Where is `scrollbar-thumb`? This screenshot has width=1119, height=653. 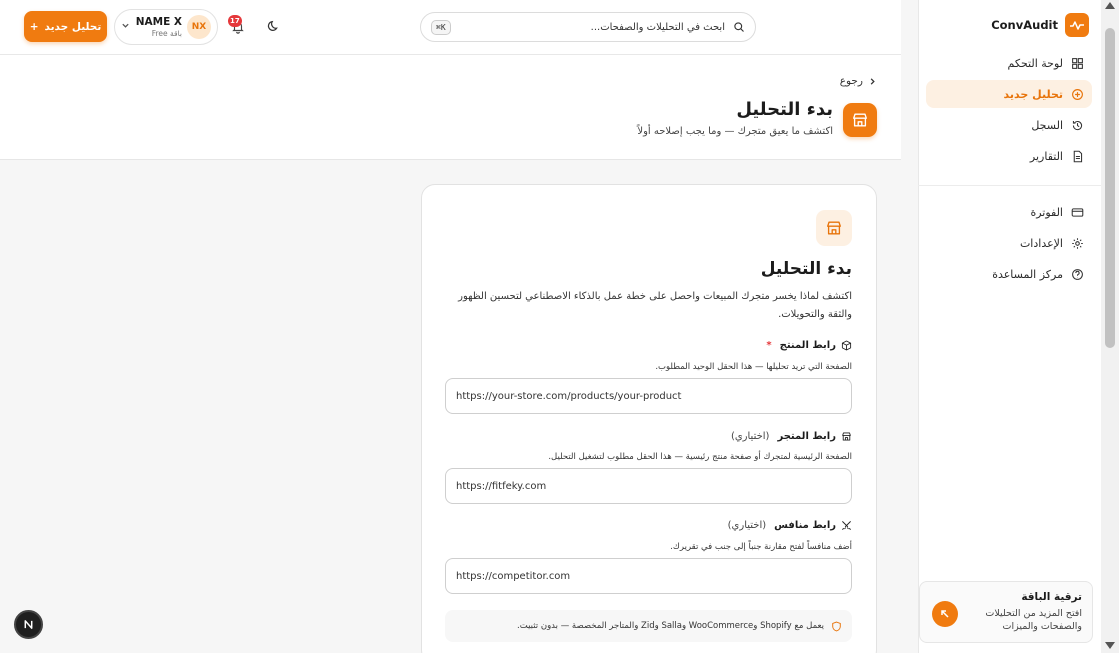
scrollbar-thumb is located at coordinates (1110, 188).